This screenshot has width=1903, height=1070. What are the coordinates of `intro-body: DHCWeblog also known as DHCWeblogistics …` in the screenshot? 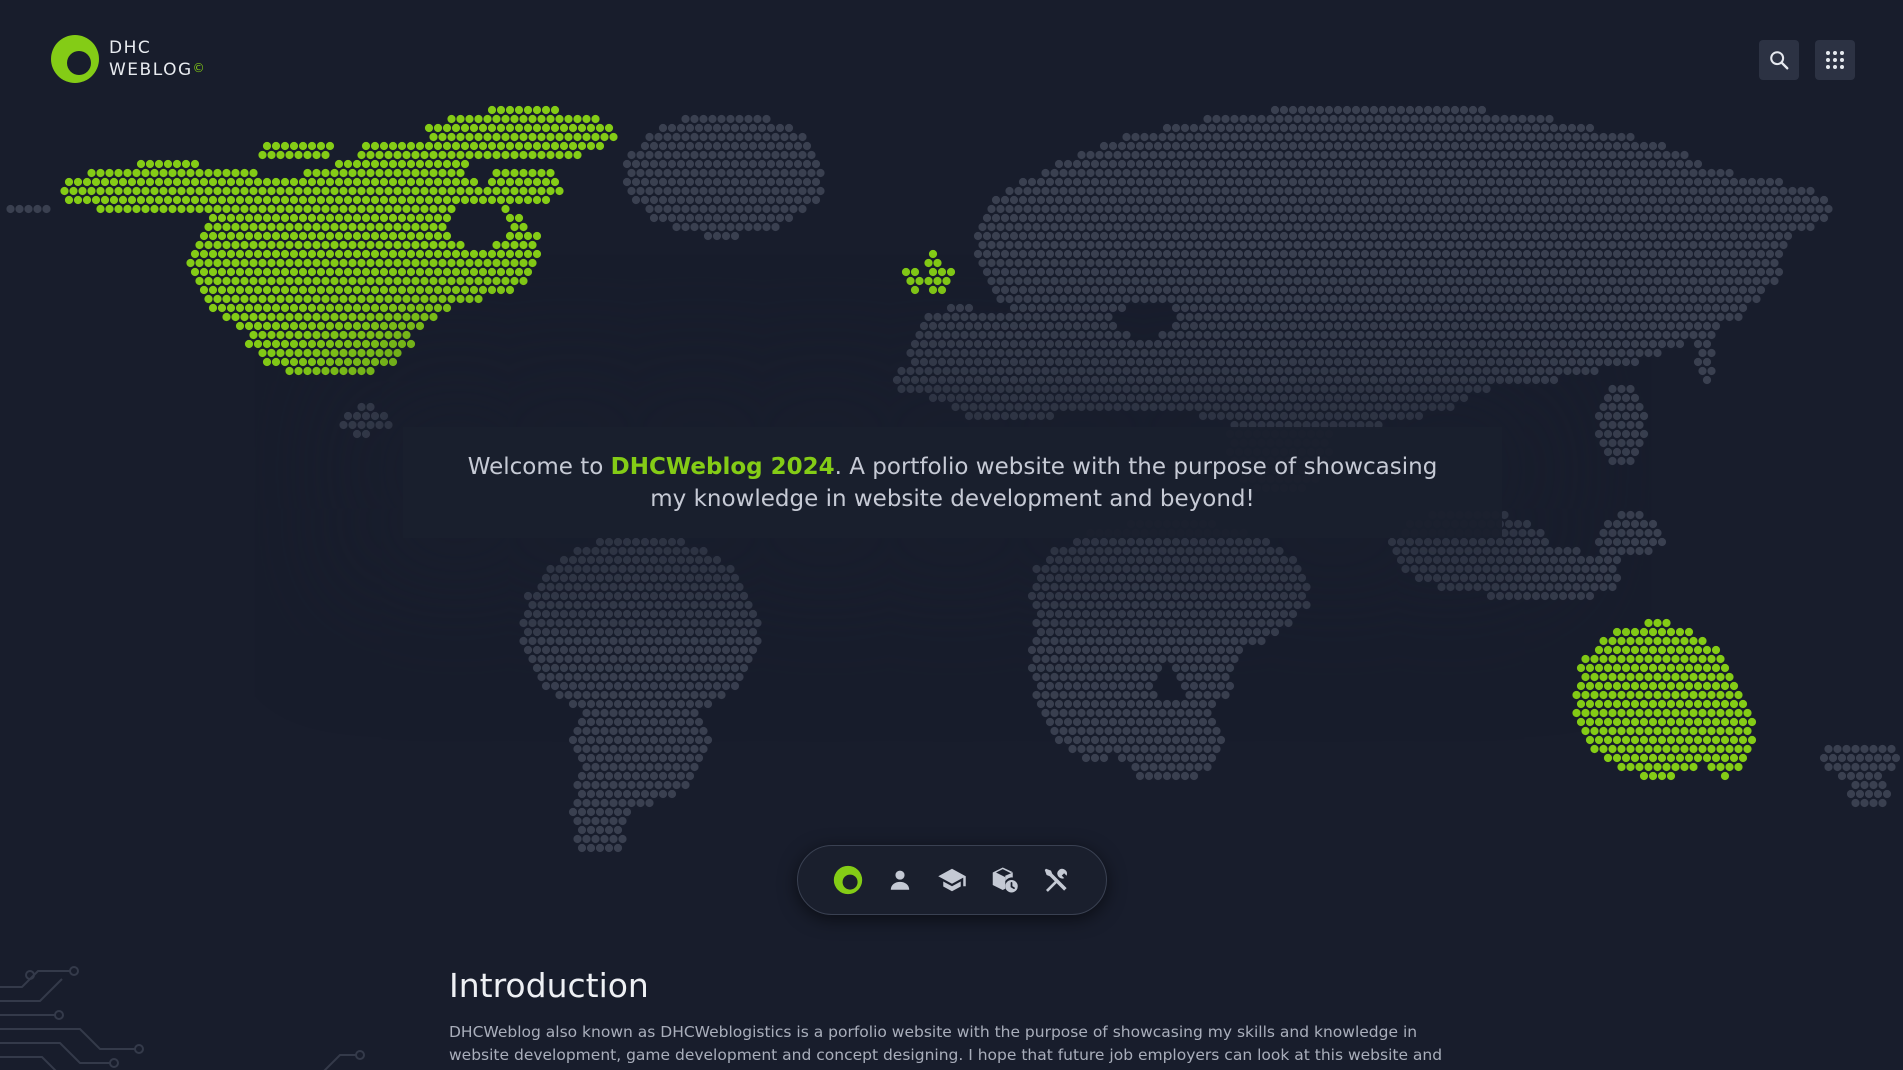 It's located at (946, 1046).